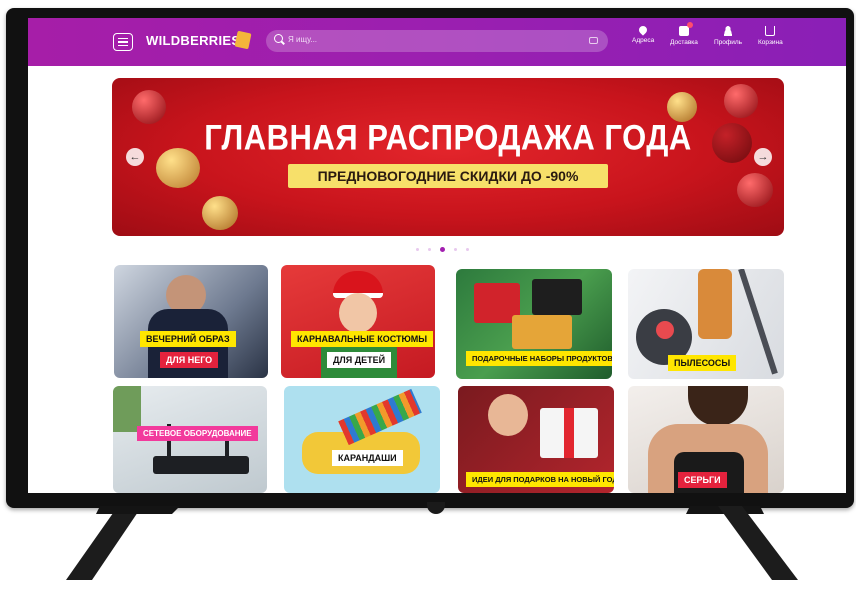  I want to click on category-tile-pencils: КАРАНДАШИ, so click(362, 439).